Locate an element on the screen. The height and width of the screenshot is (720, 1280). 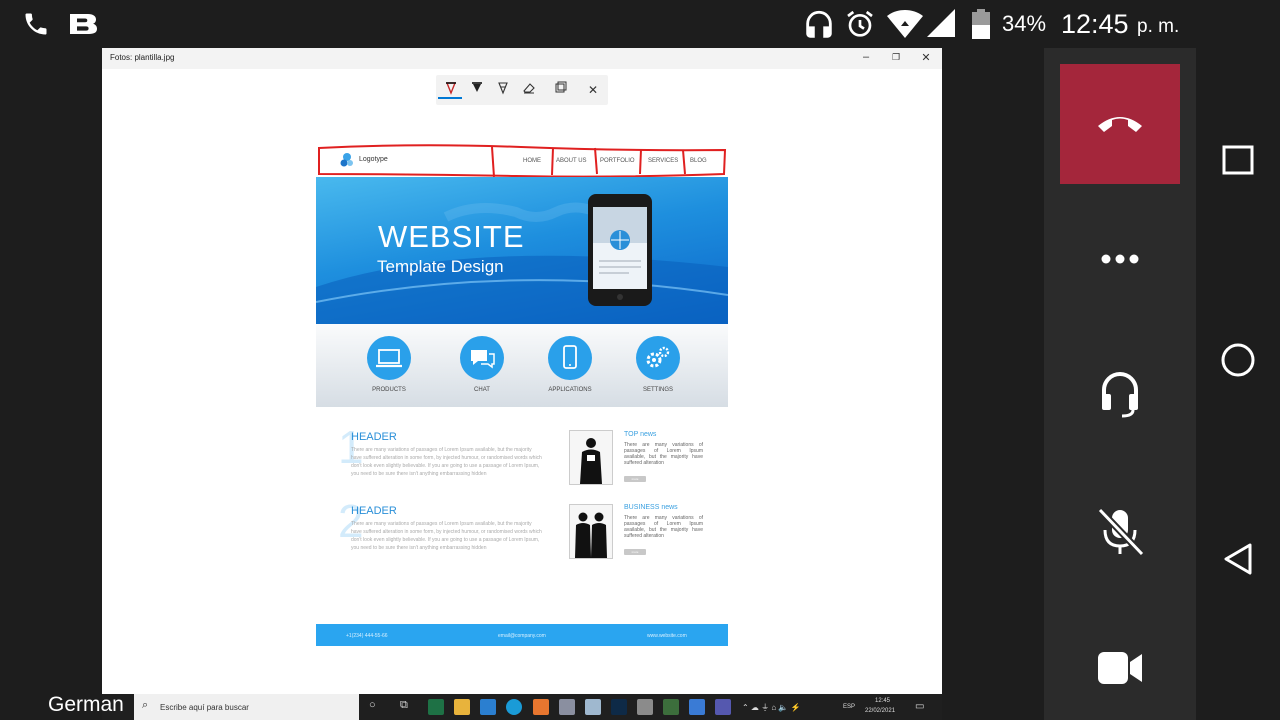
feature-applications: APPLICATIONS is located at coordinates (570, 364).